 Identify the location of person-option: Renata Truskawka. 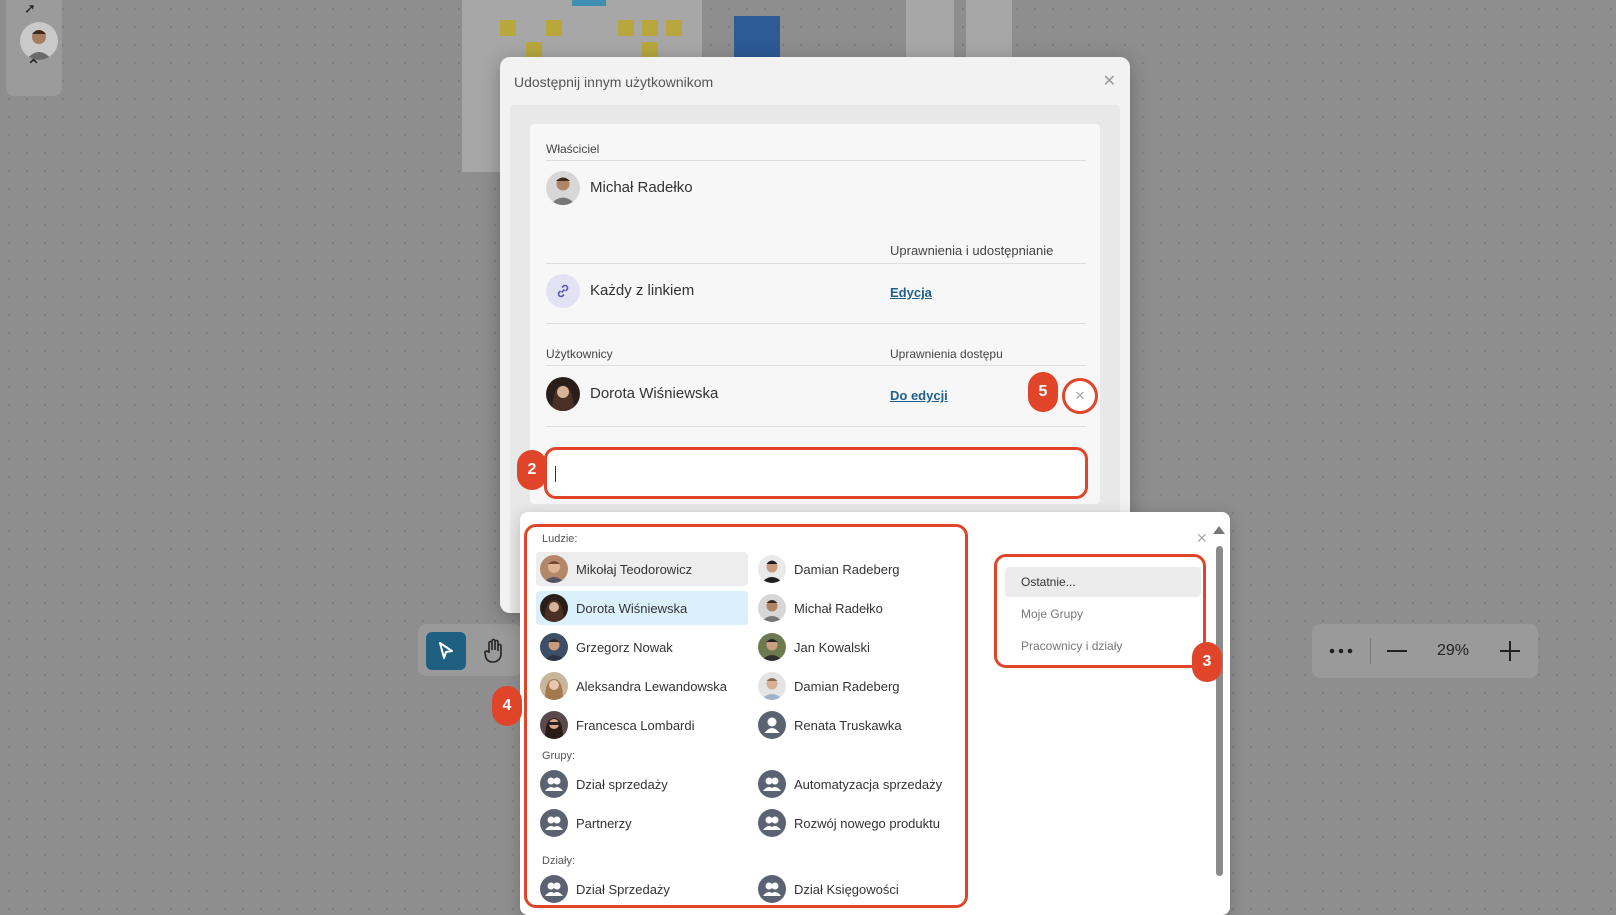
(860, 725).